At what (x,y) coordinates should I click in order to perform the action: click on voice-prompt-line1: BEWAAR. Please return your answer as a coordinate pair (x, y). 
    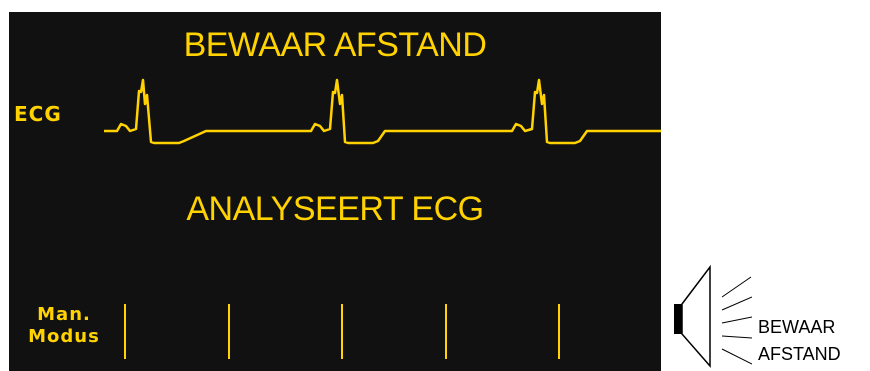
    Looking at the image, I should click on (797, 327).